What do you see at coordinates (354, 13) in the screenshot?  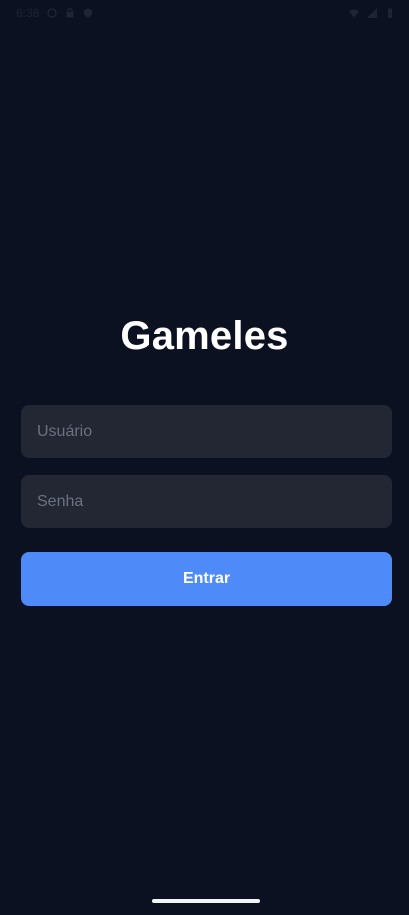 I see `wifi-icon` at bounding box center [354, 13].